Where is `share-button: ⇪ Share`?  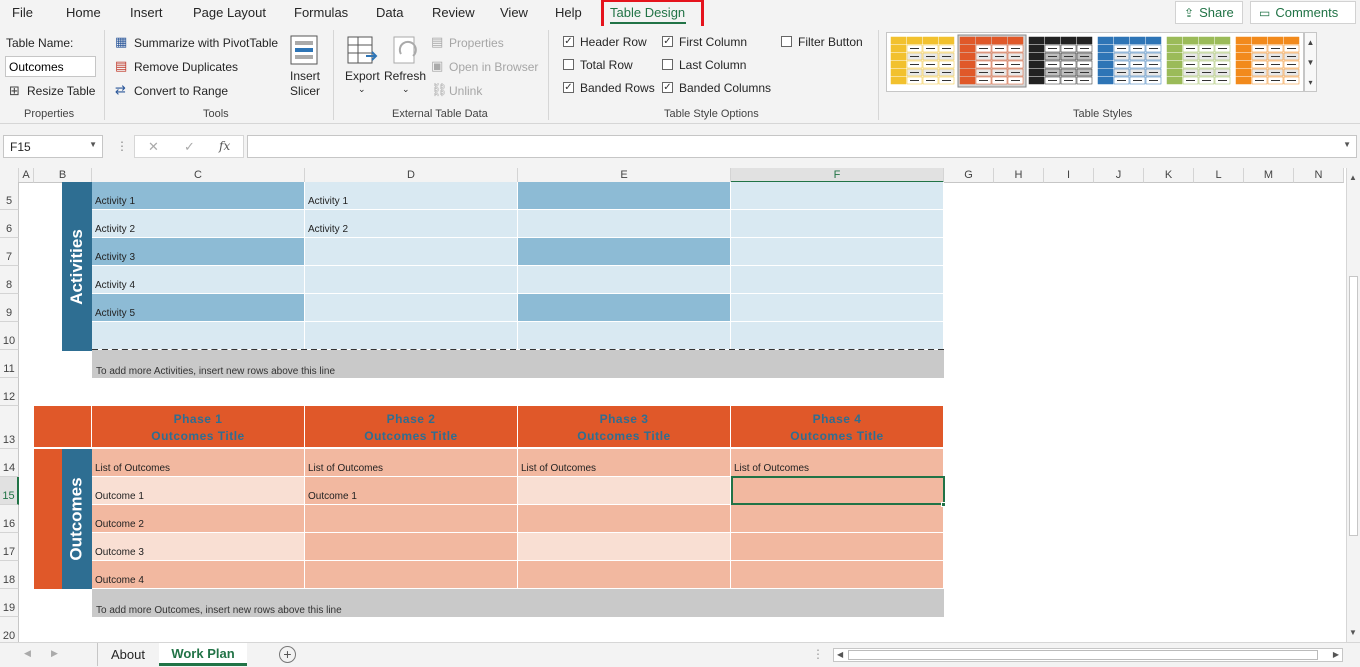 share-button: ⇪ Share is located at coordinates (1209, 12).